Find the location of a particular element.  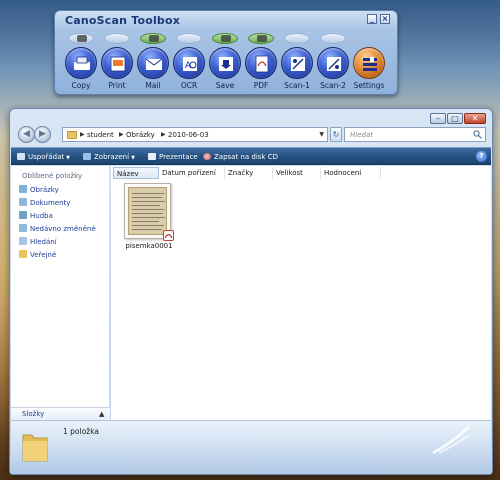

address-bar: ▶ student ▶ Obrázky ▶ 2010-06-03 ▼ is located at coordinates (195, 134).